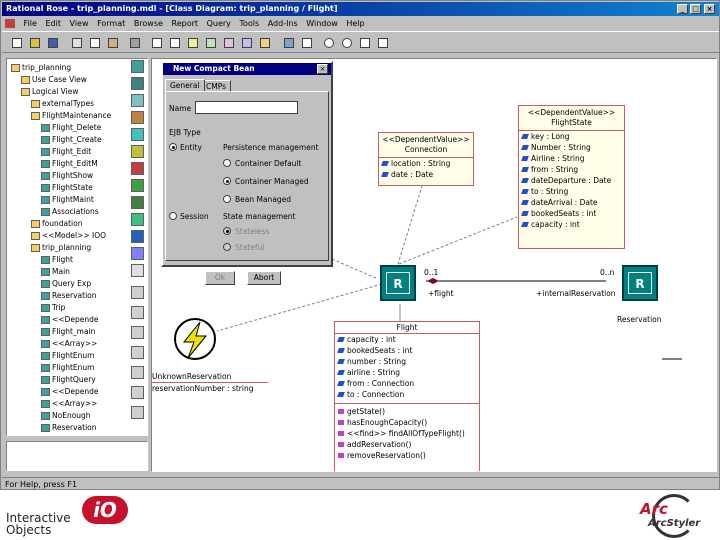 Image resolution: width=720 pixels, height=540 pixels. Describe the element at coordinates (53, 43) in the screenshot. I see `save-icon` at that location.